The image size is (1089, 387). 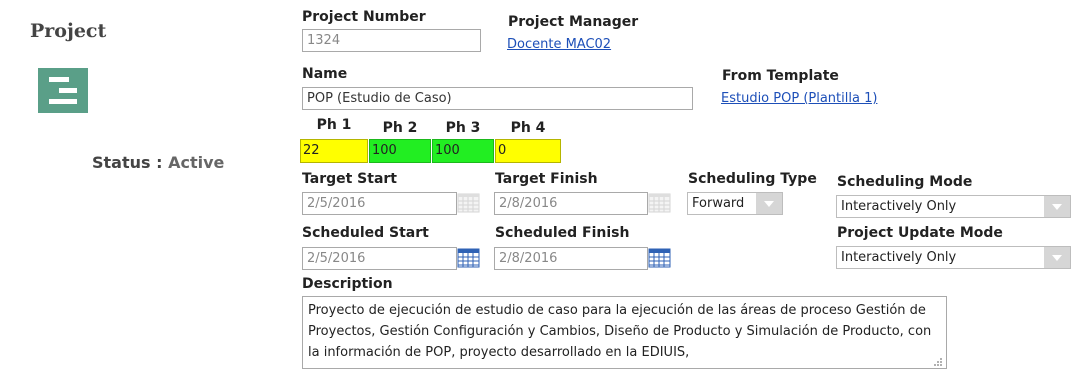 I want to click on scheduling-type-label: Scheduling Type, so click(x=752, y=179).